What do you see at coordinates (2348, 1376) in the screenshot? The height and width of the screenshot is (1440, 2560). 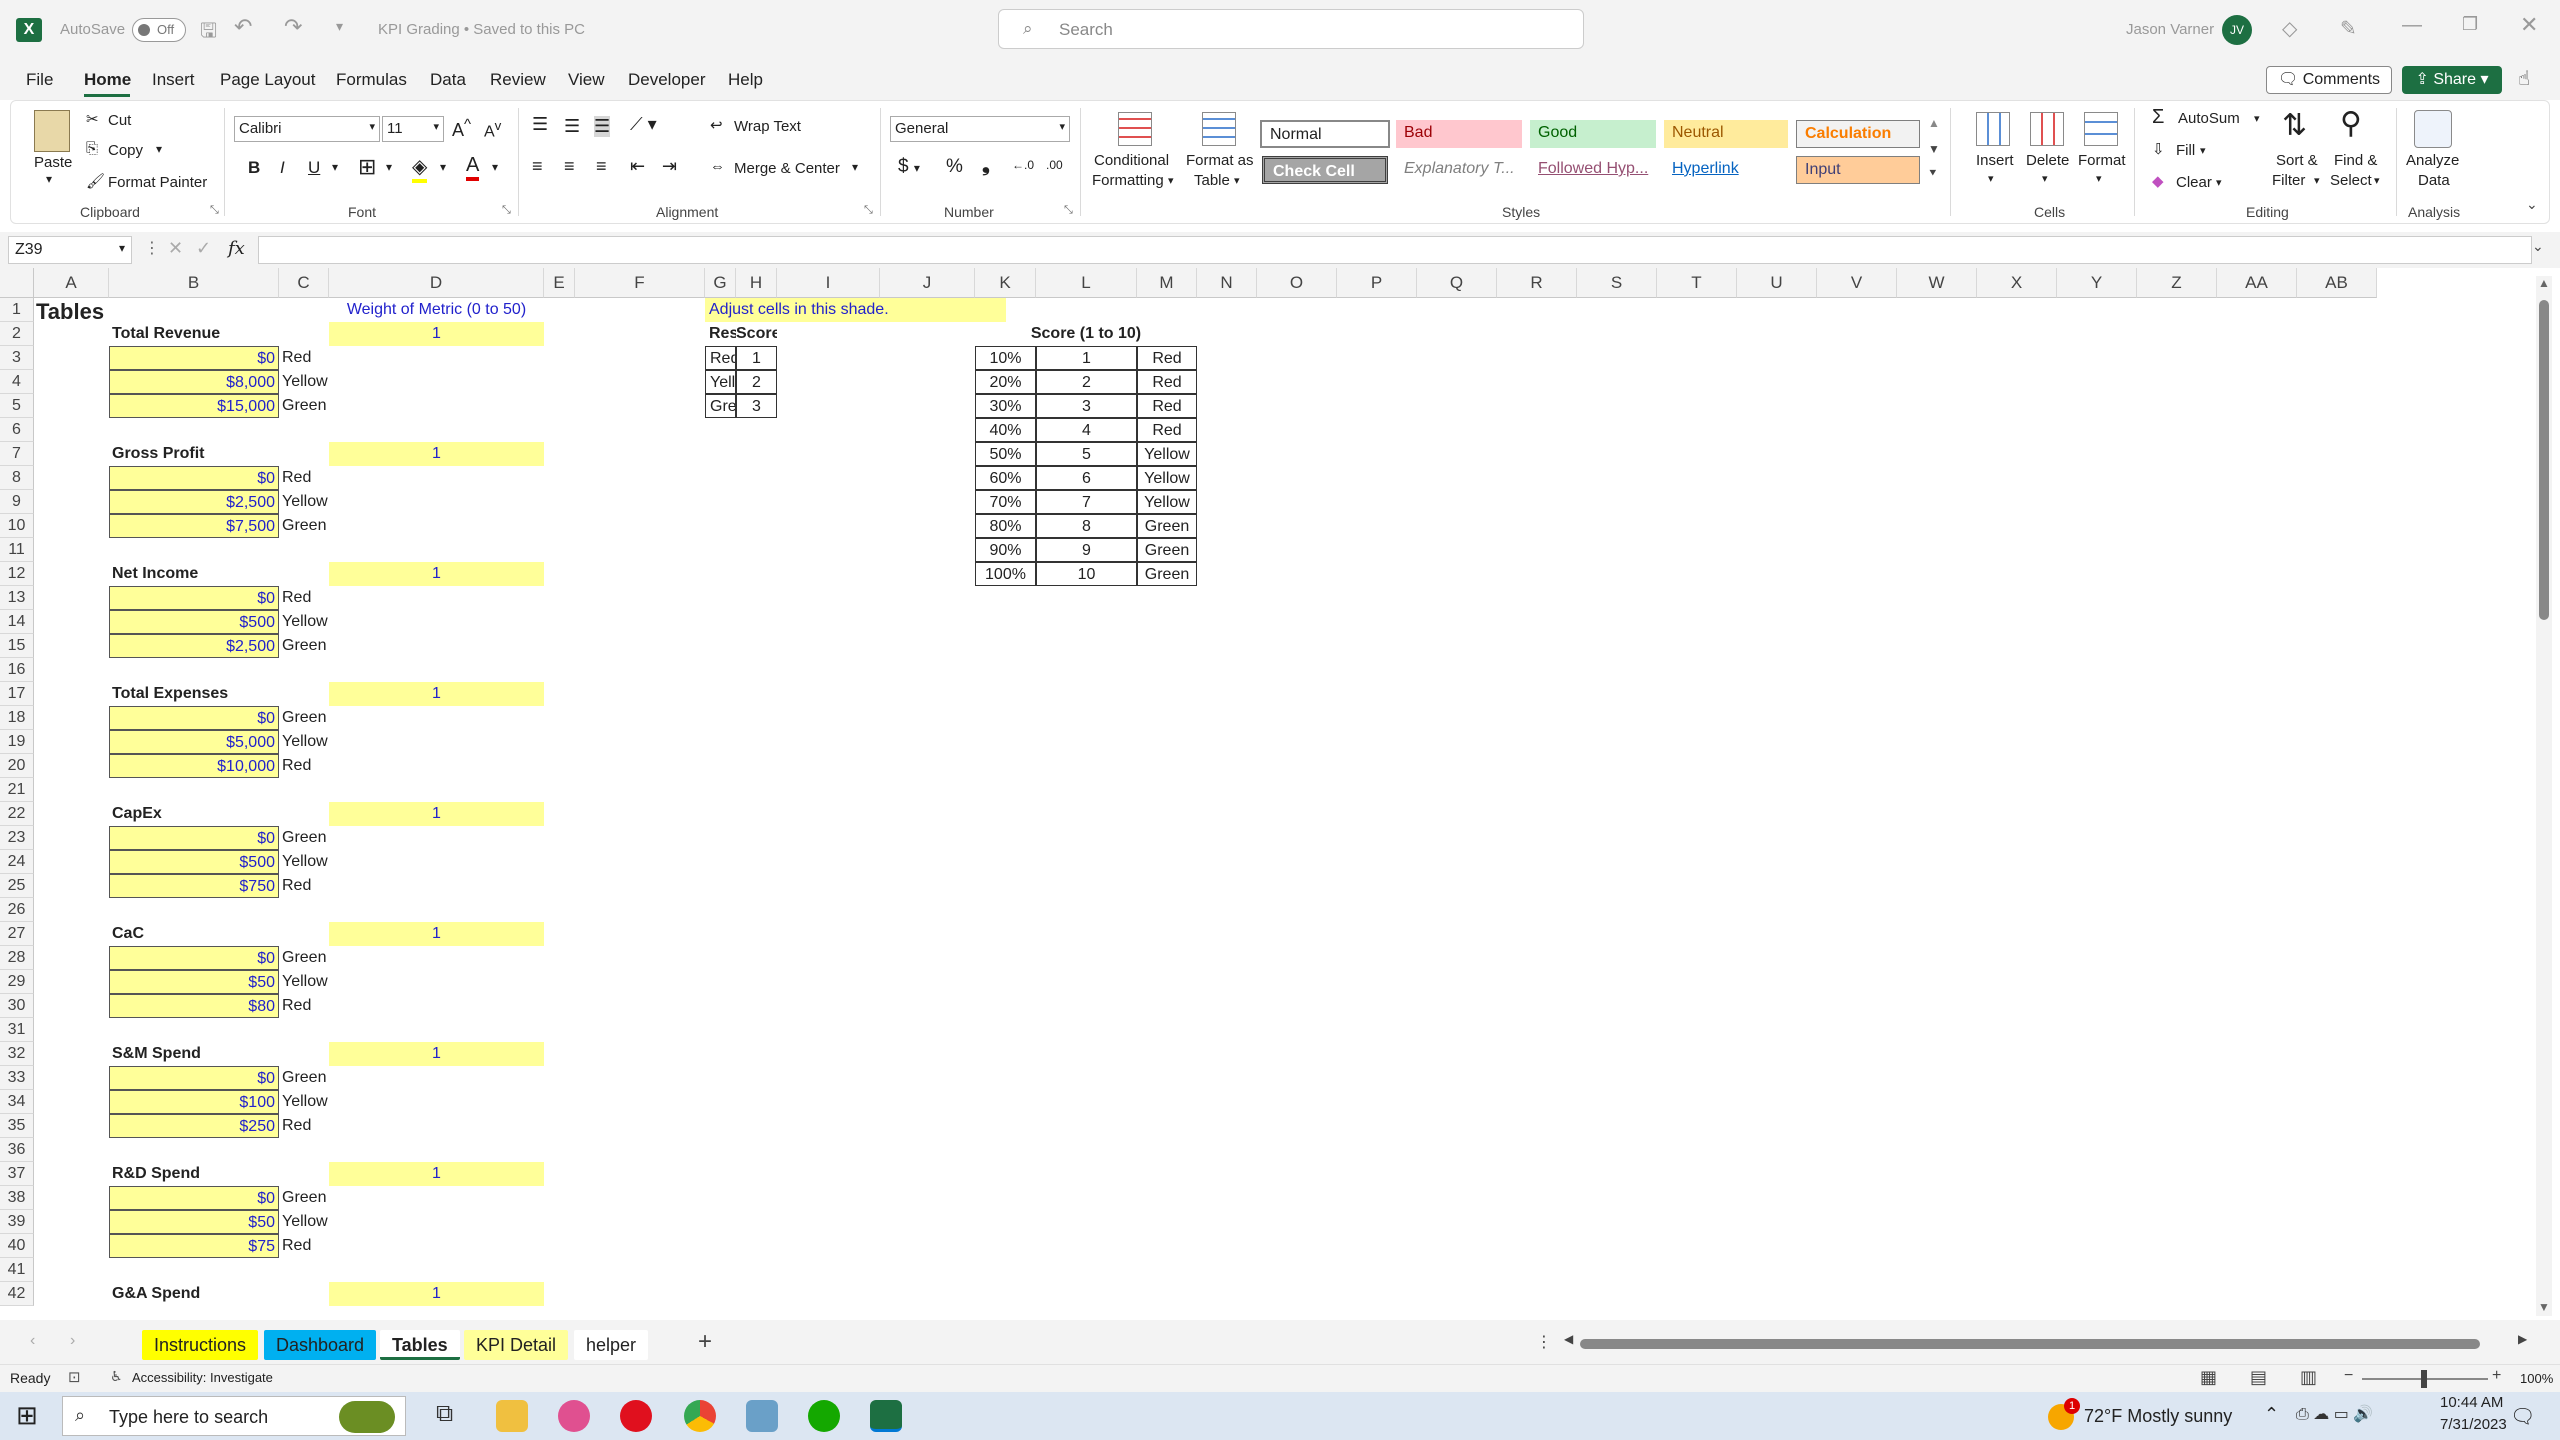 I see `zoom-out-icon: −` at bounding box center [2348, 1376].